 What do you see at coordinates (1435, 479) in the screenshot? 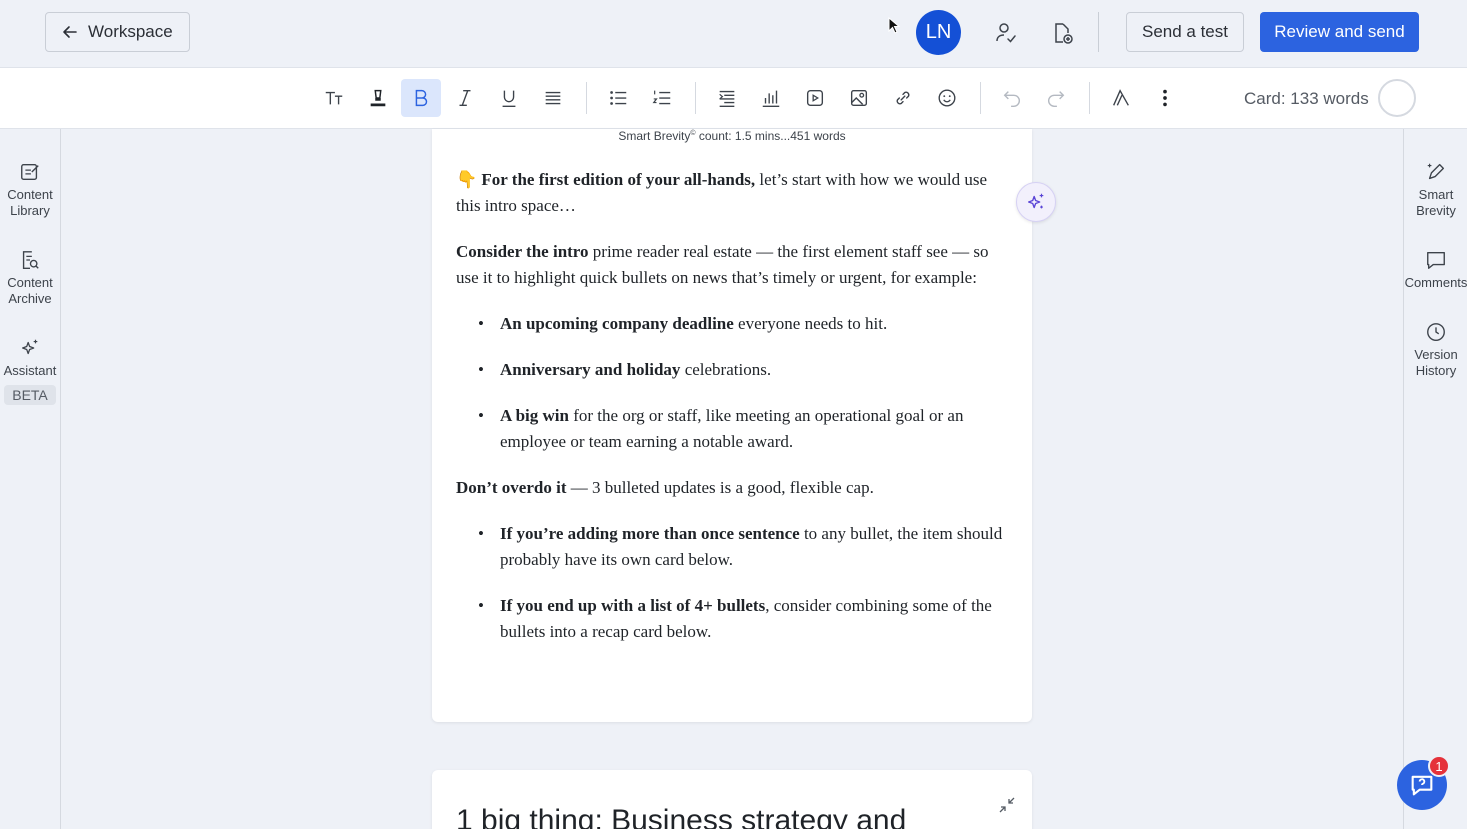
I see `right-sidebar: Smart Brevity Comments Version History` at bounding box center [1435, 479].